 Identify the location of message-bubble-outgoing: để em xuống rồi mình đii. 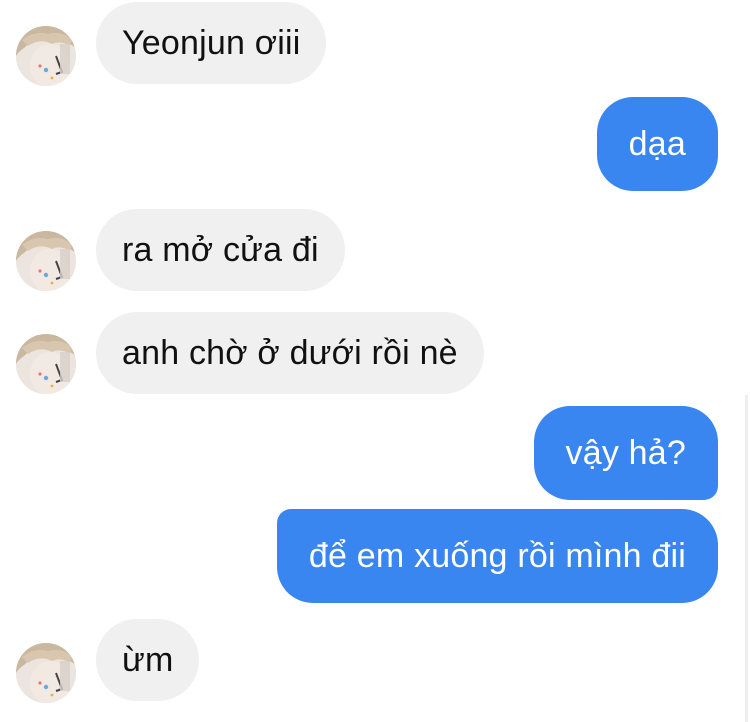
(497, 556).